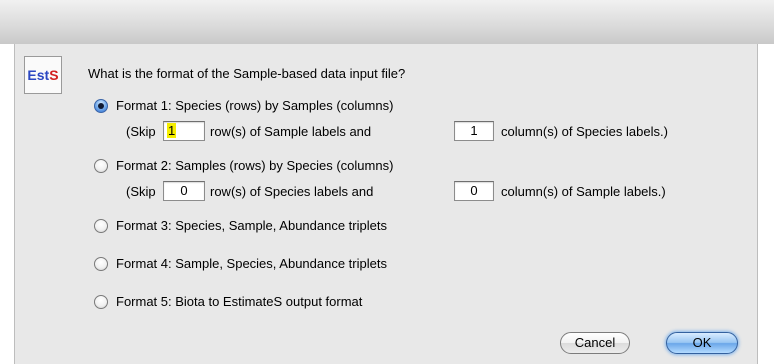  Describe the element at coordinates (474, 191) in the screenshot. I see `format-2-skip-cols-field: 0` at that location.